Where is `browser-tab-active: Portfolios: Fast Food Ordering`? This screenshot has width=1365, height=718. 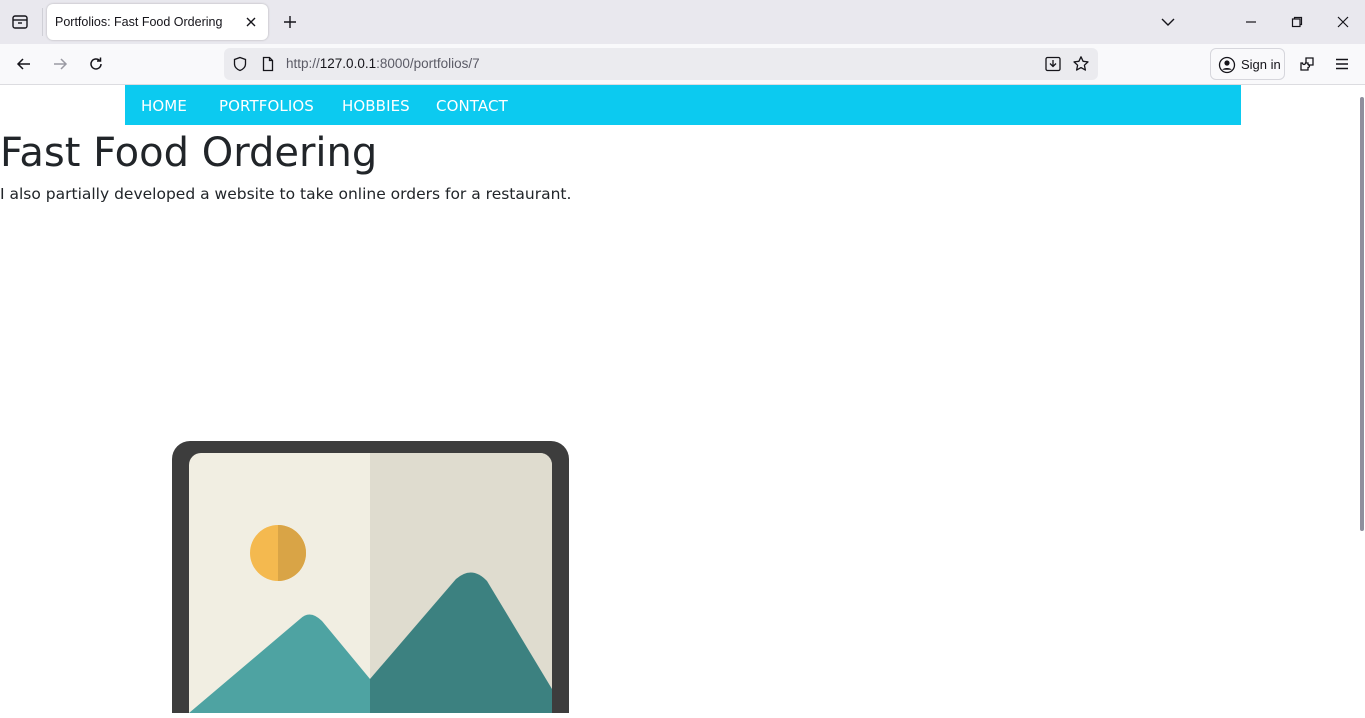
browser-tab-active: Portfolios: Fast Food Ordering is located at coordinates (157, 22).